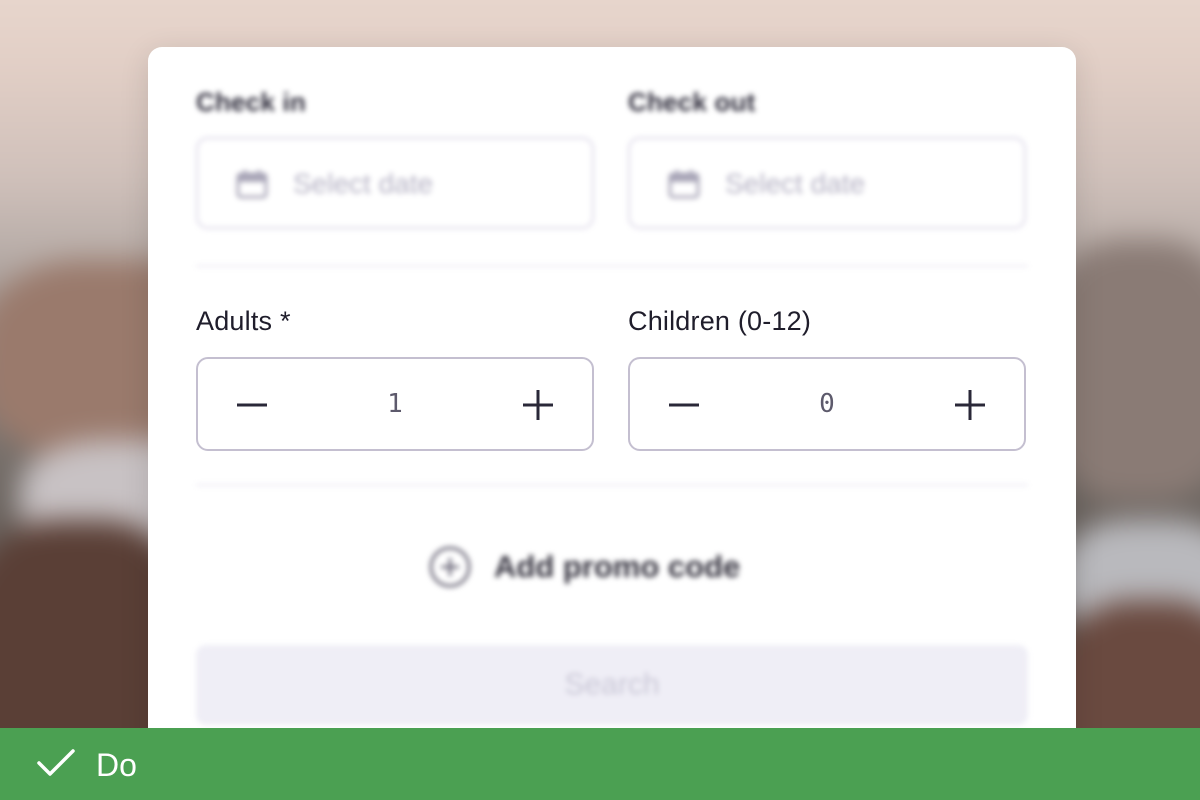 The image size is (1200, 800). I want to click on add-promo-code-link: Add promo code, so click(584, 567).